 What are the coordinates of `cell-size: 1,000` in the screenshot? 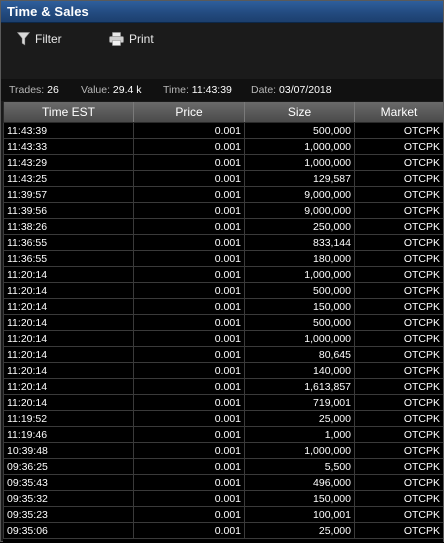 It's located at (299, 434).